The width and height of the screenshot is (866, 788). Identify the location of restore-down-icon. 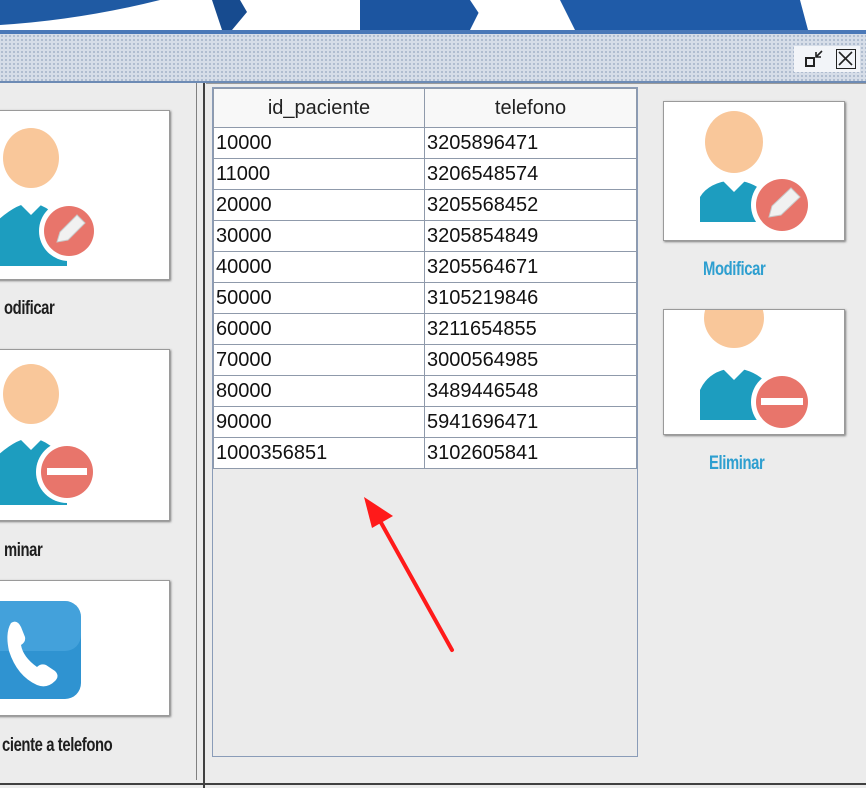
(814, 59).